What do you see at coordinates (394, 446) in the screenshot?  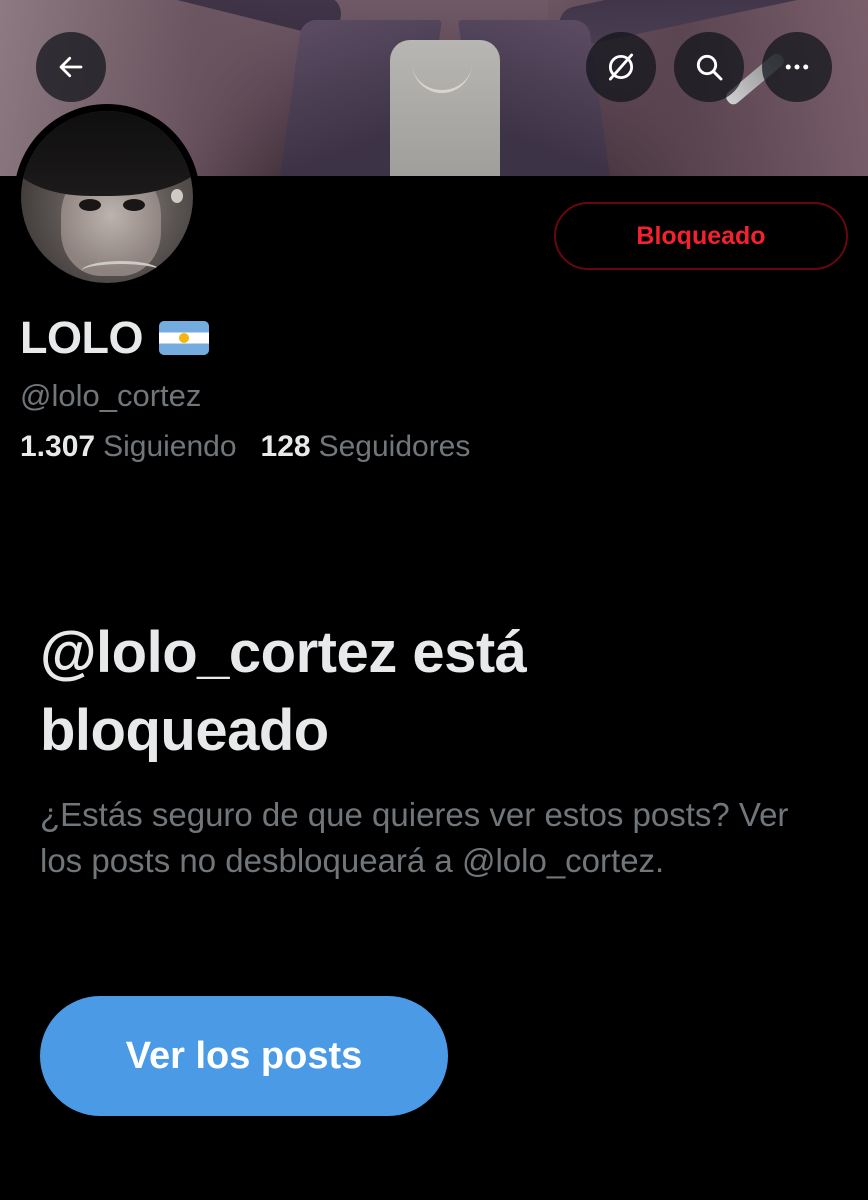 I see `followers-label: Seguidores` at bounding box center [394, 446].